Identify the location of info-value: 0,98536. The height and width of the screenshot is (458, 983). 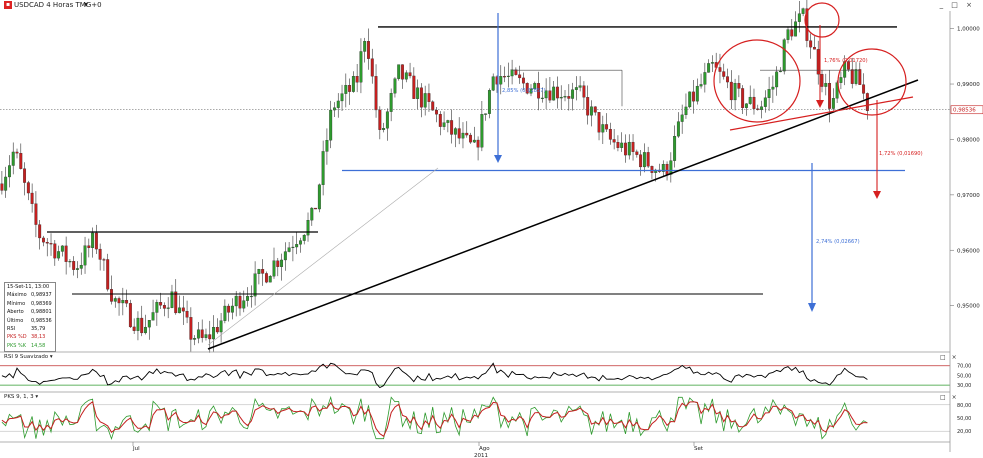
(41, 320).